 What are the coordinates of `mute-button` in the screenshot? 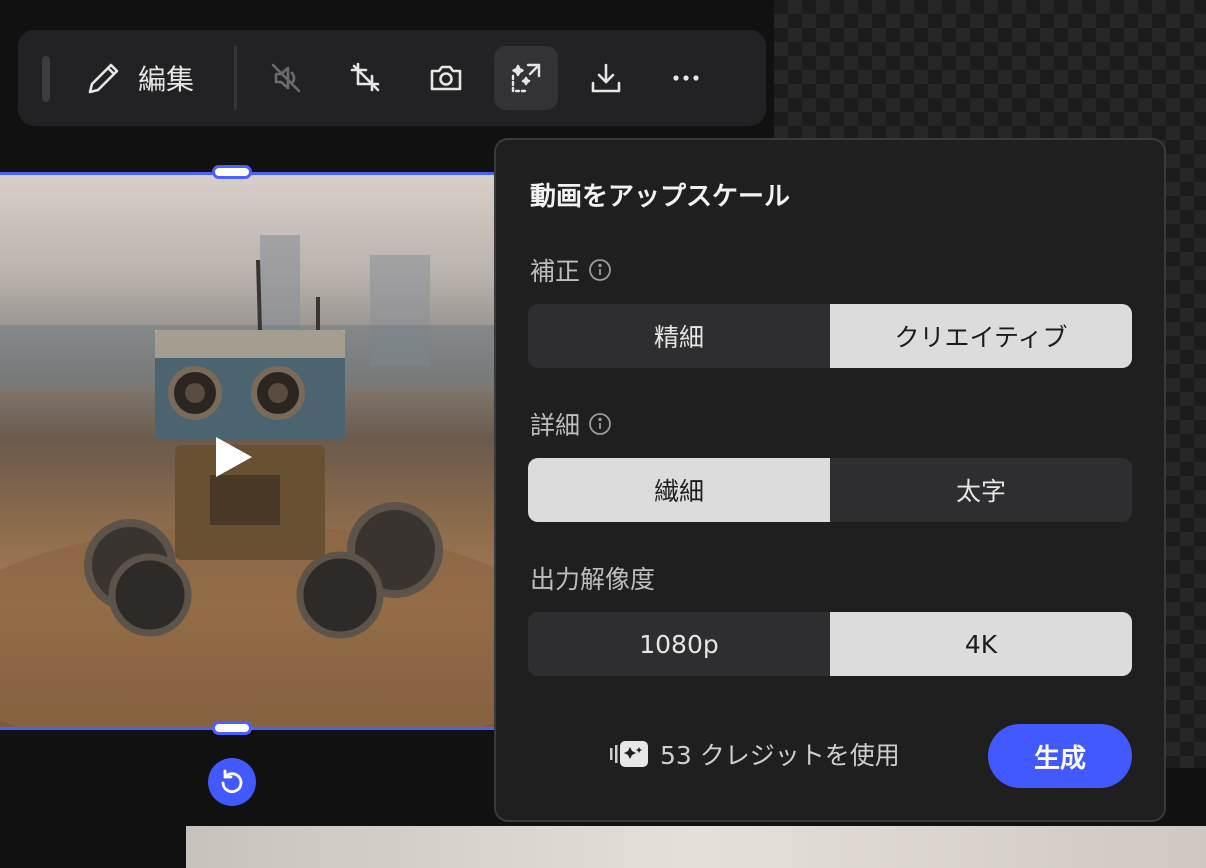 It's located at (286, 78).